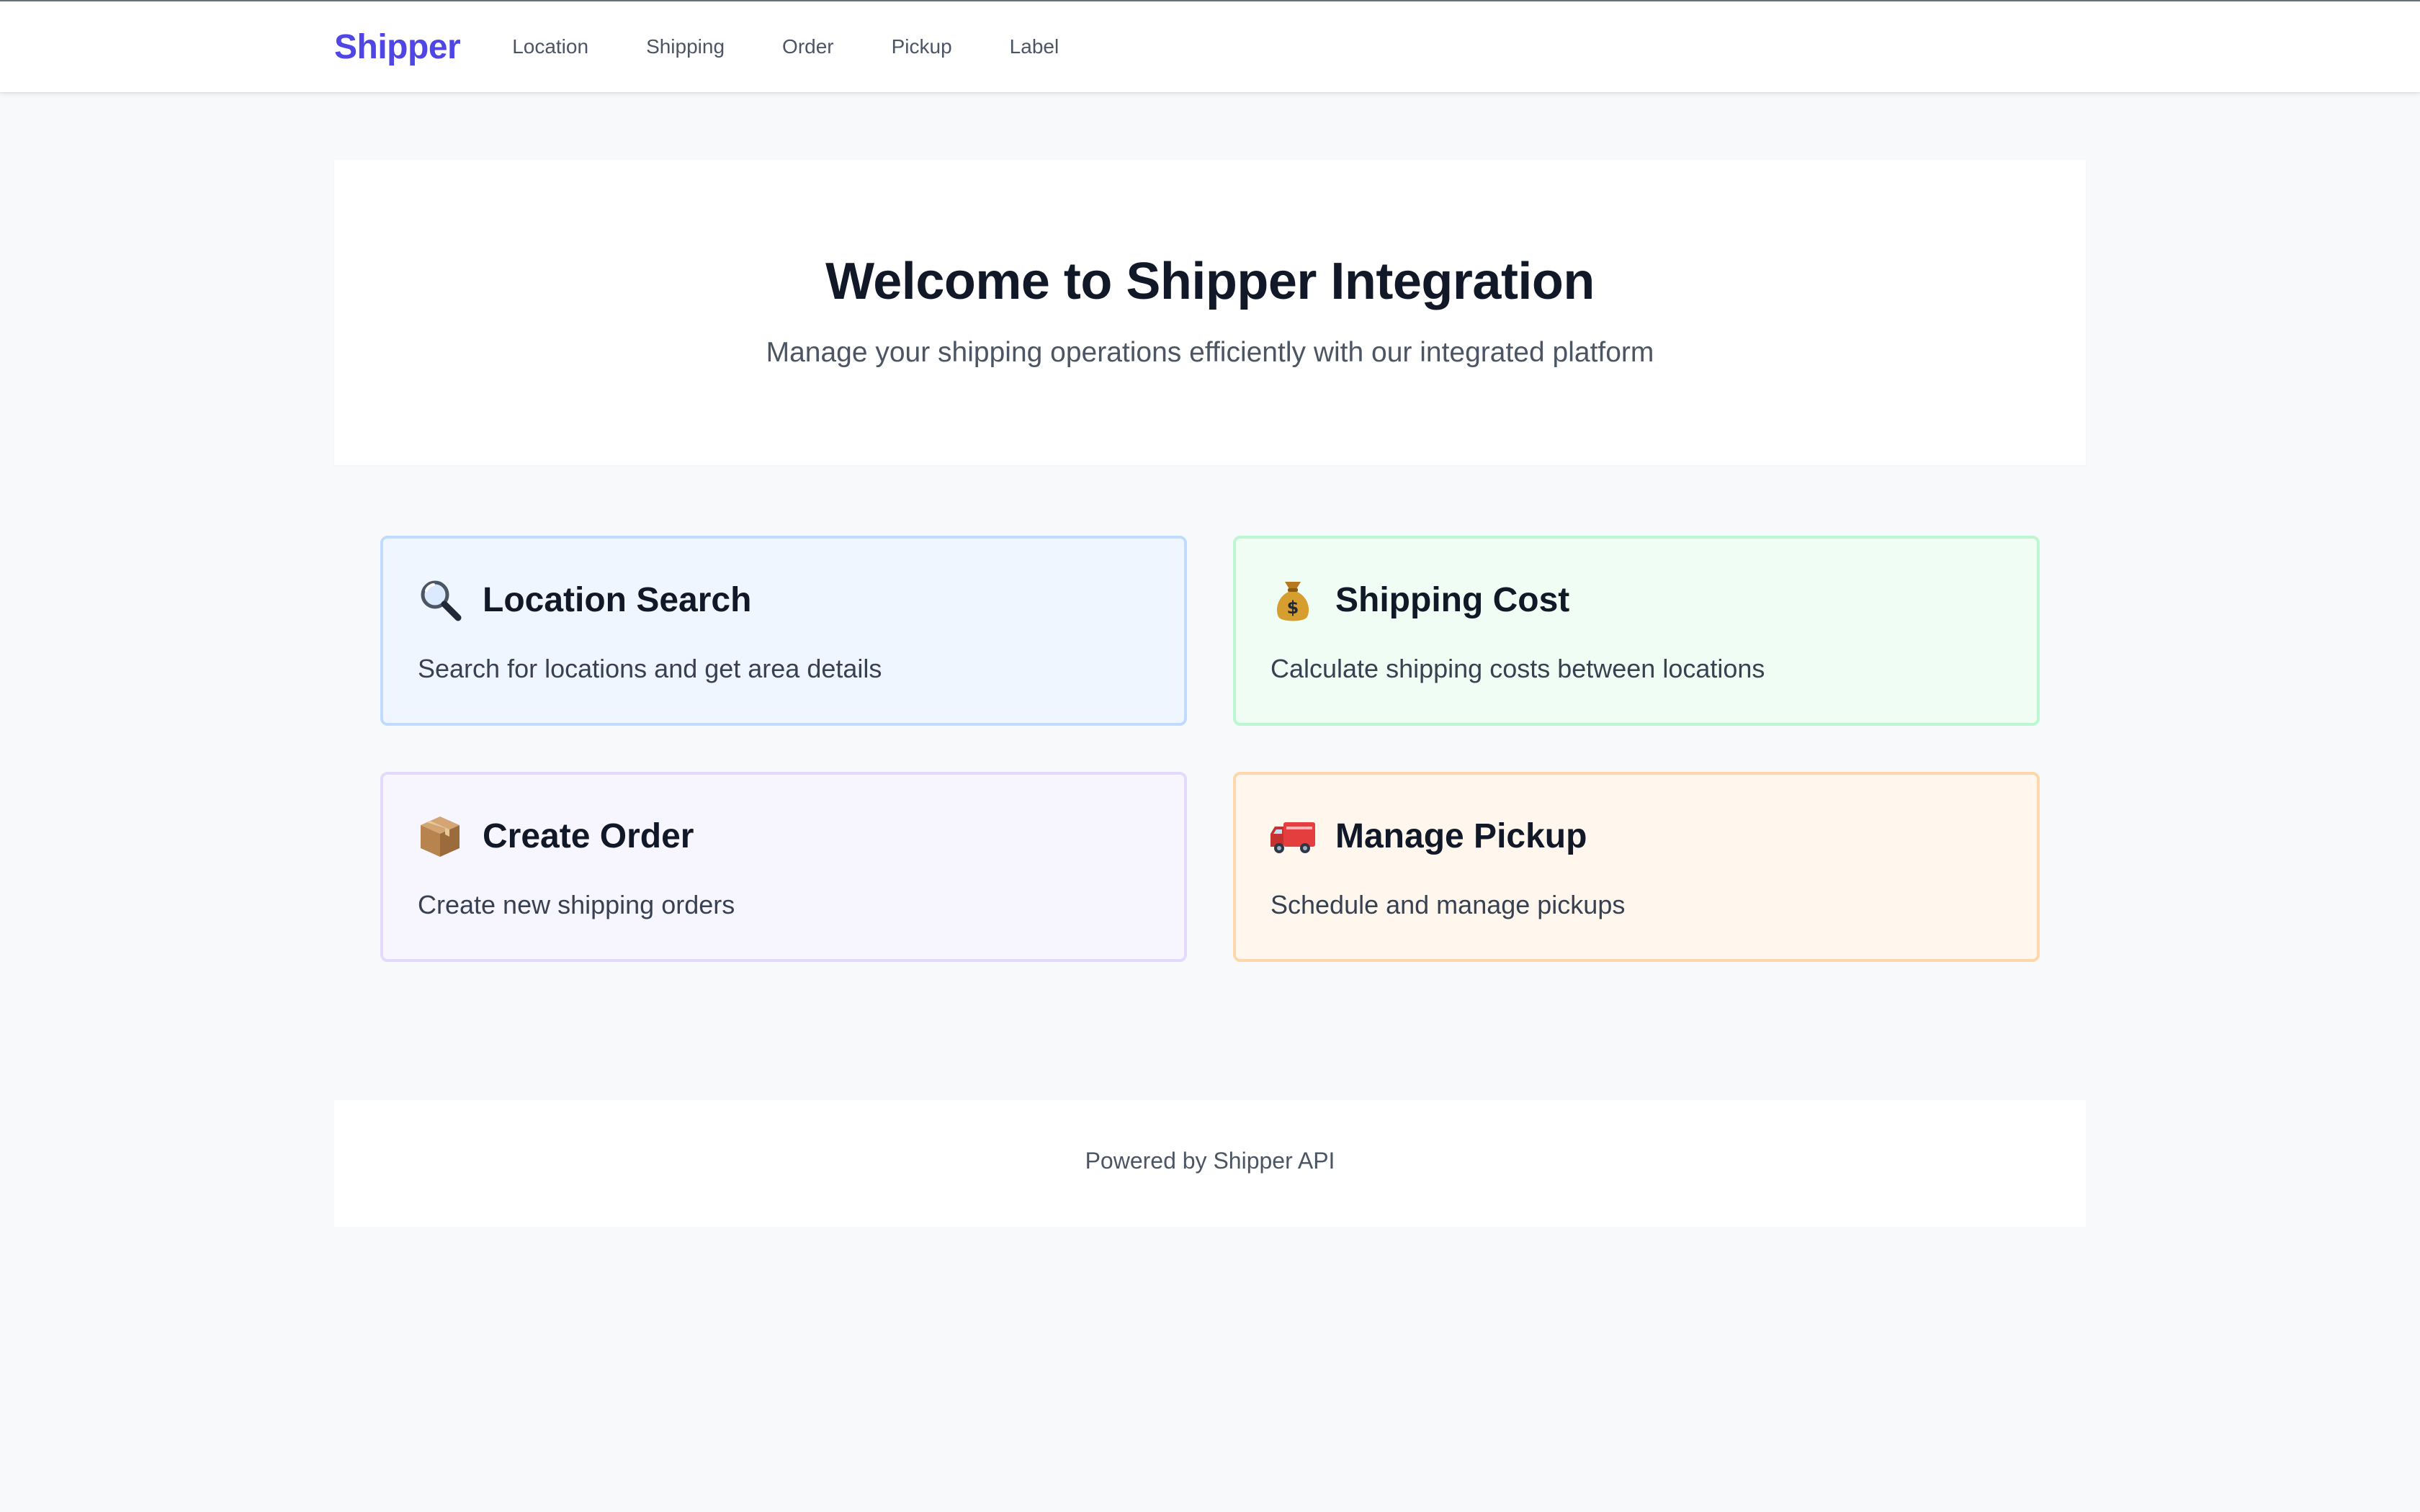 The width and height of the screenshot is (2420, 1512). What do you see at coordinates (783, 867) in the screenshot?
I see `card-create-order: Create Order Create new shipping orders` at bounding box center [783, 867].